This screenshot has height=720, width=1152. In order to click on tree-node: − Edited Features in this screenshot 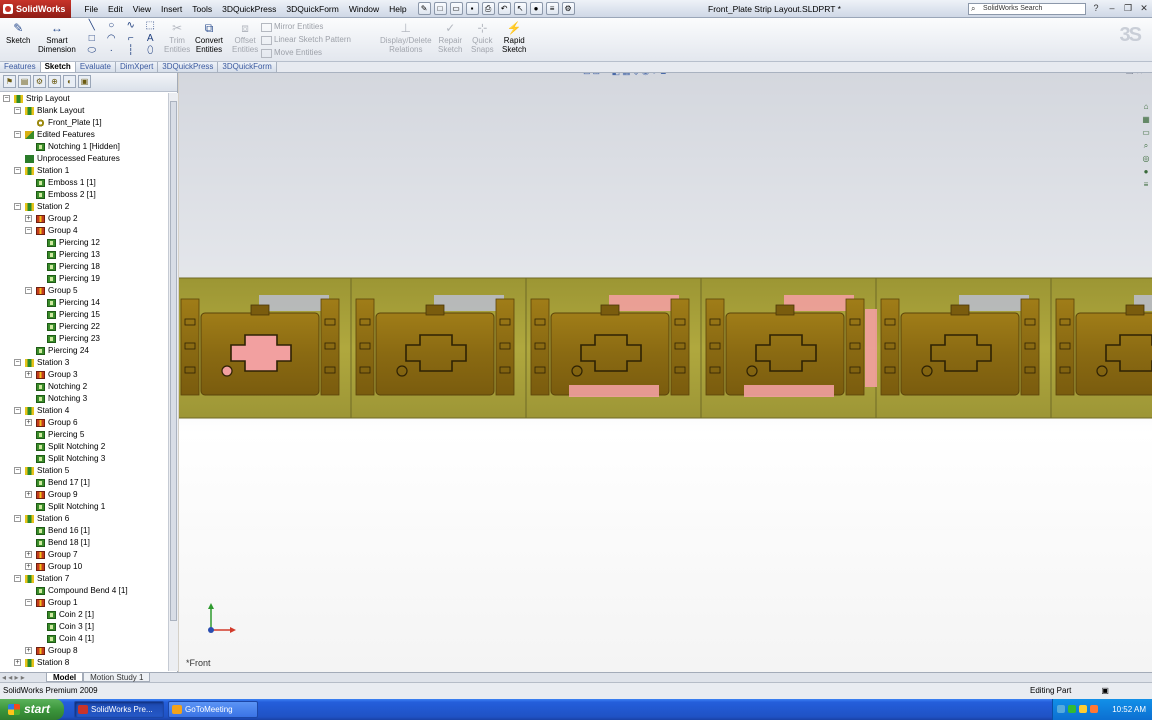, I will do `click(84, 135)`.